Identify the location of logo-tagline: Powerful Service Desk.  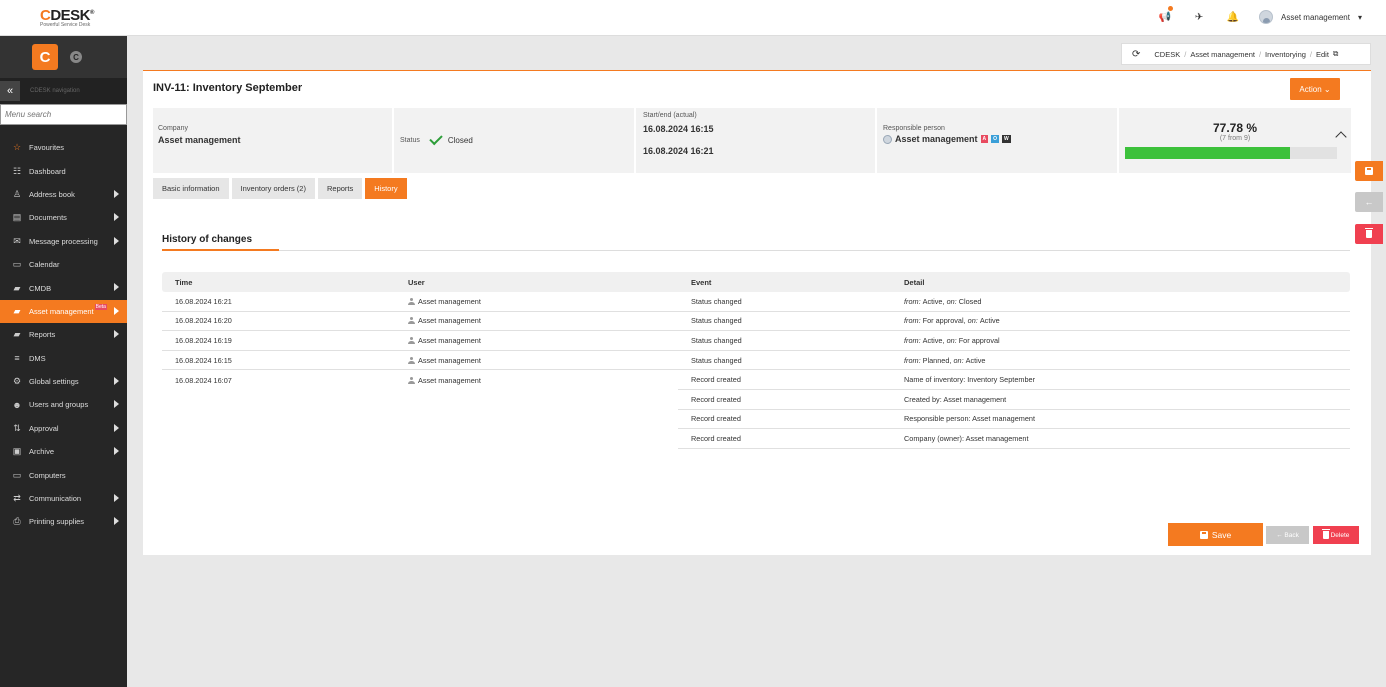
(65, 25).